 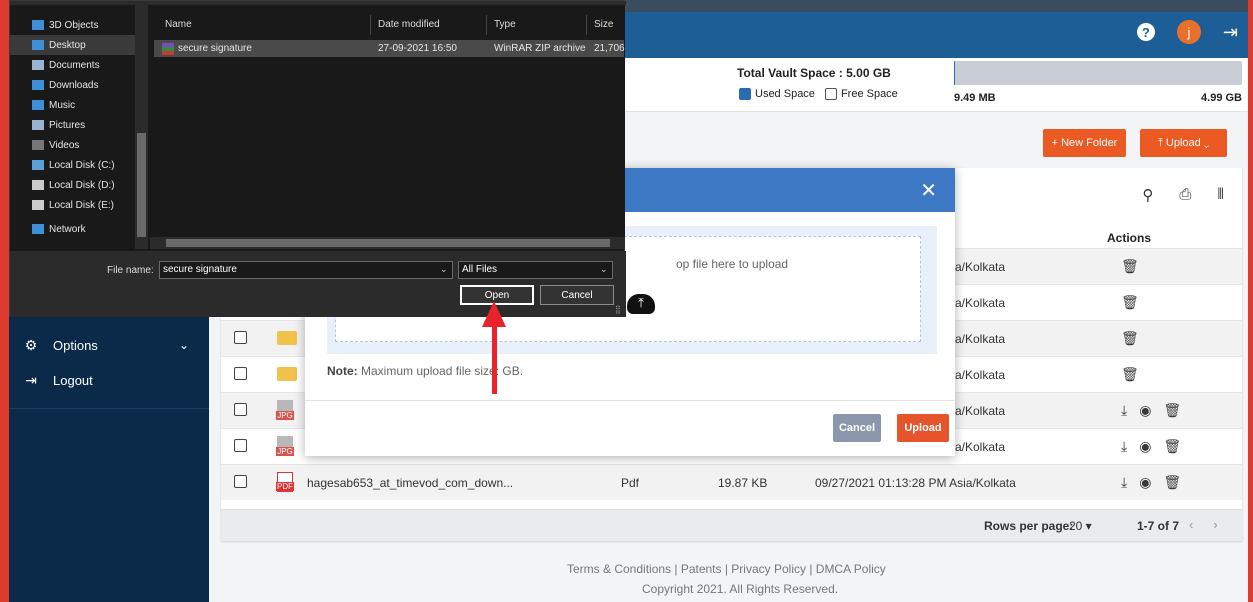 I want to click on actions-column-header: Actions, so click(x=1129, y=238).